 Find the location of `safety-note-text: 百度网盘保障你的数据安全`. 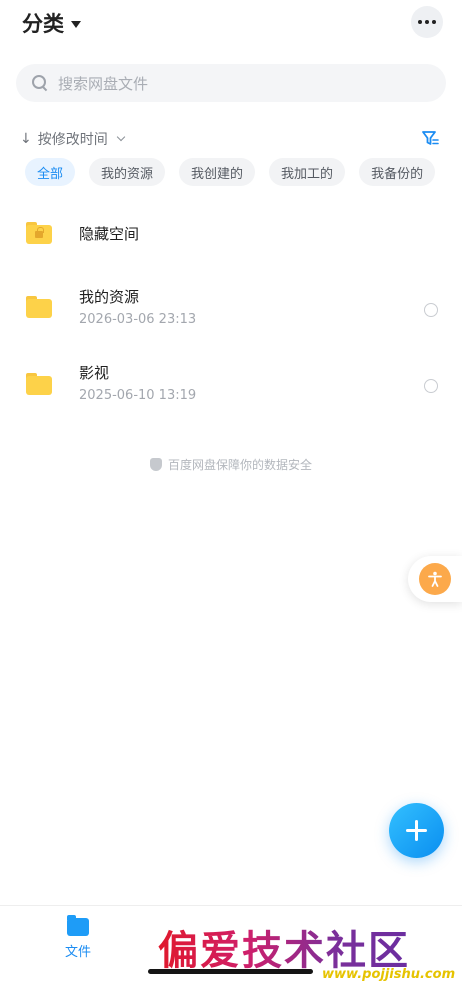

safety-note-text: 百度网盘保障你的数据安全 is located at coordinates (239, 465).